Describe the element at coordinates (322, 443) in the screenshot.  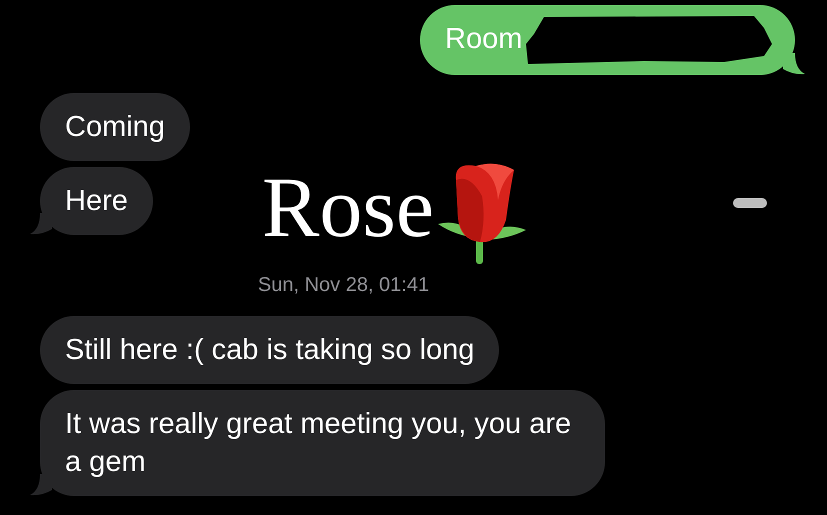
I see `message-bubble: It was really great meeting you, you are a gem` at that location.